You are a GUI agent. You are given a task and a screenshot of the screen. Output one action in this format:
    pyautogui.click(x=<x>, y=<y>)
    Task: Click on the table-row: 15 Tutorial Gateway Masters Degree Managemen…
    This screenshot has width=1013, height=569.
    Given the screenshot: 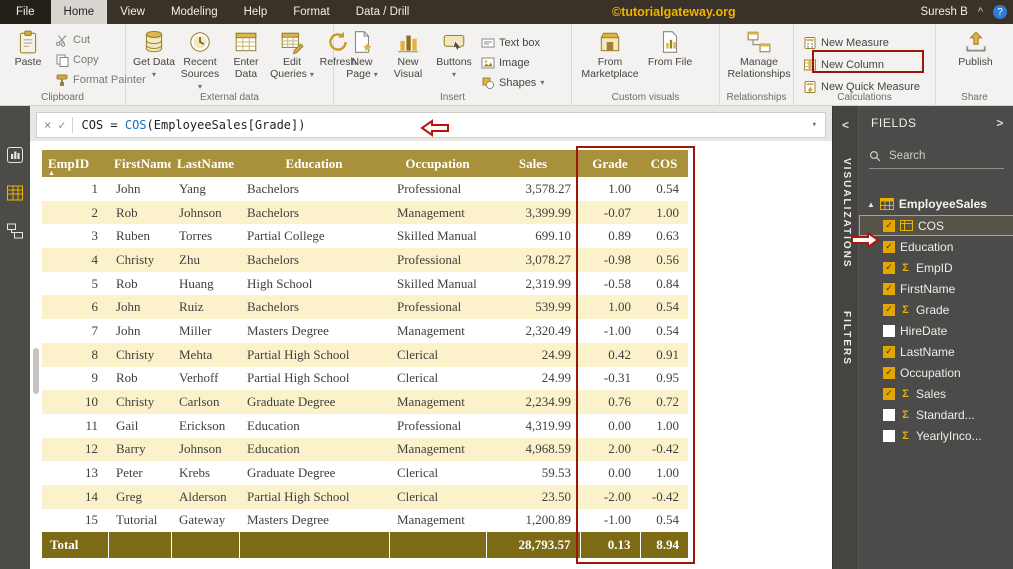 What is the action you would take?
    pyautogui.click(x=365, y=521)
    